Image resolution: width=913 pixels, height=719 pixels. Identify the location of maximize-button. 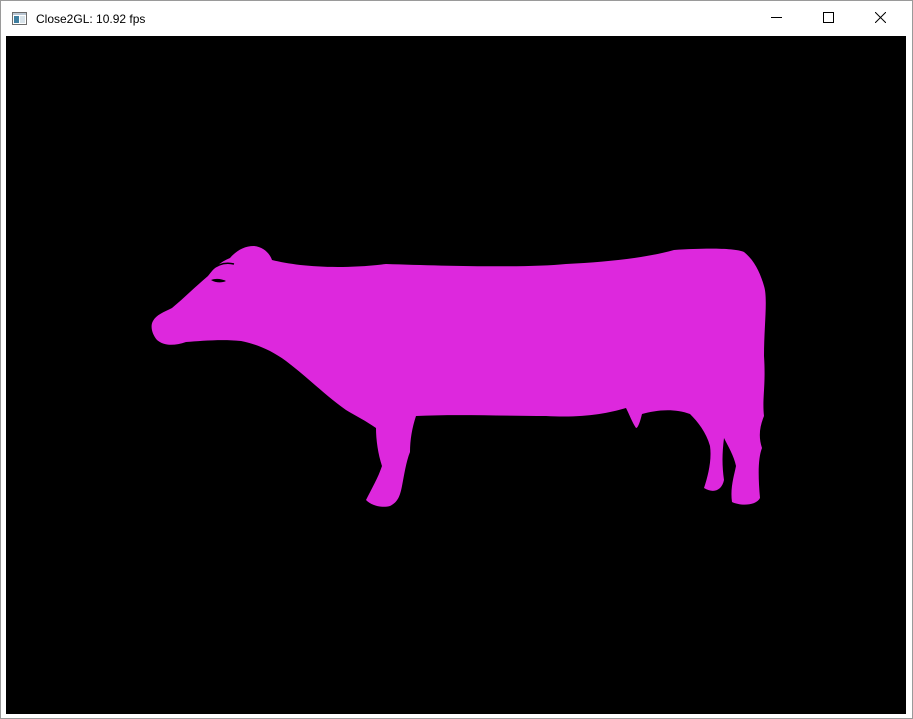
(828, 18).